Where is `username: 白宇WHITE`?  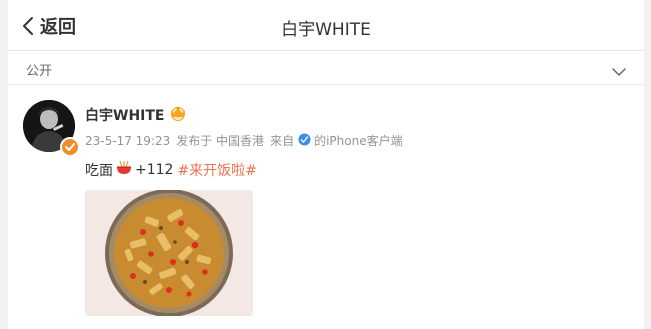 username: 白宇WHITE is located at coordinates (124, 115).